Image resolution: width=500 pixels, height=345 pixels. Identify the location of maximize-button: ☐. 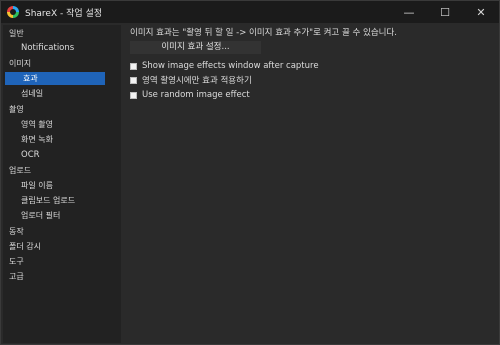
(445, 12).